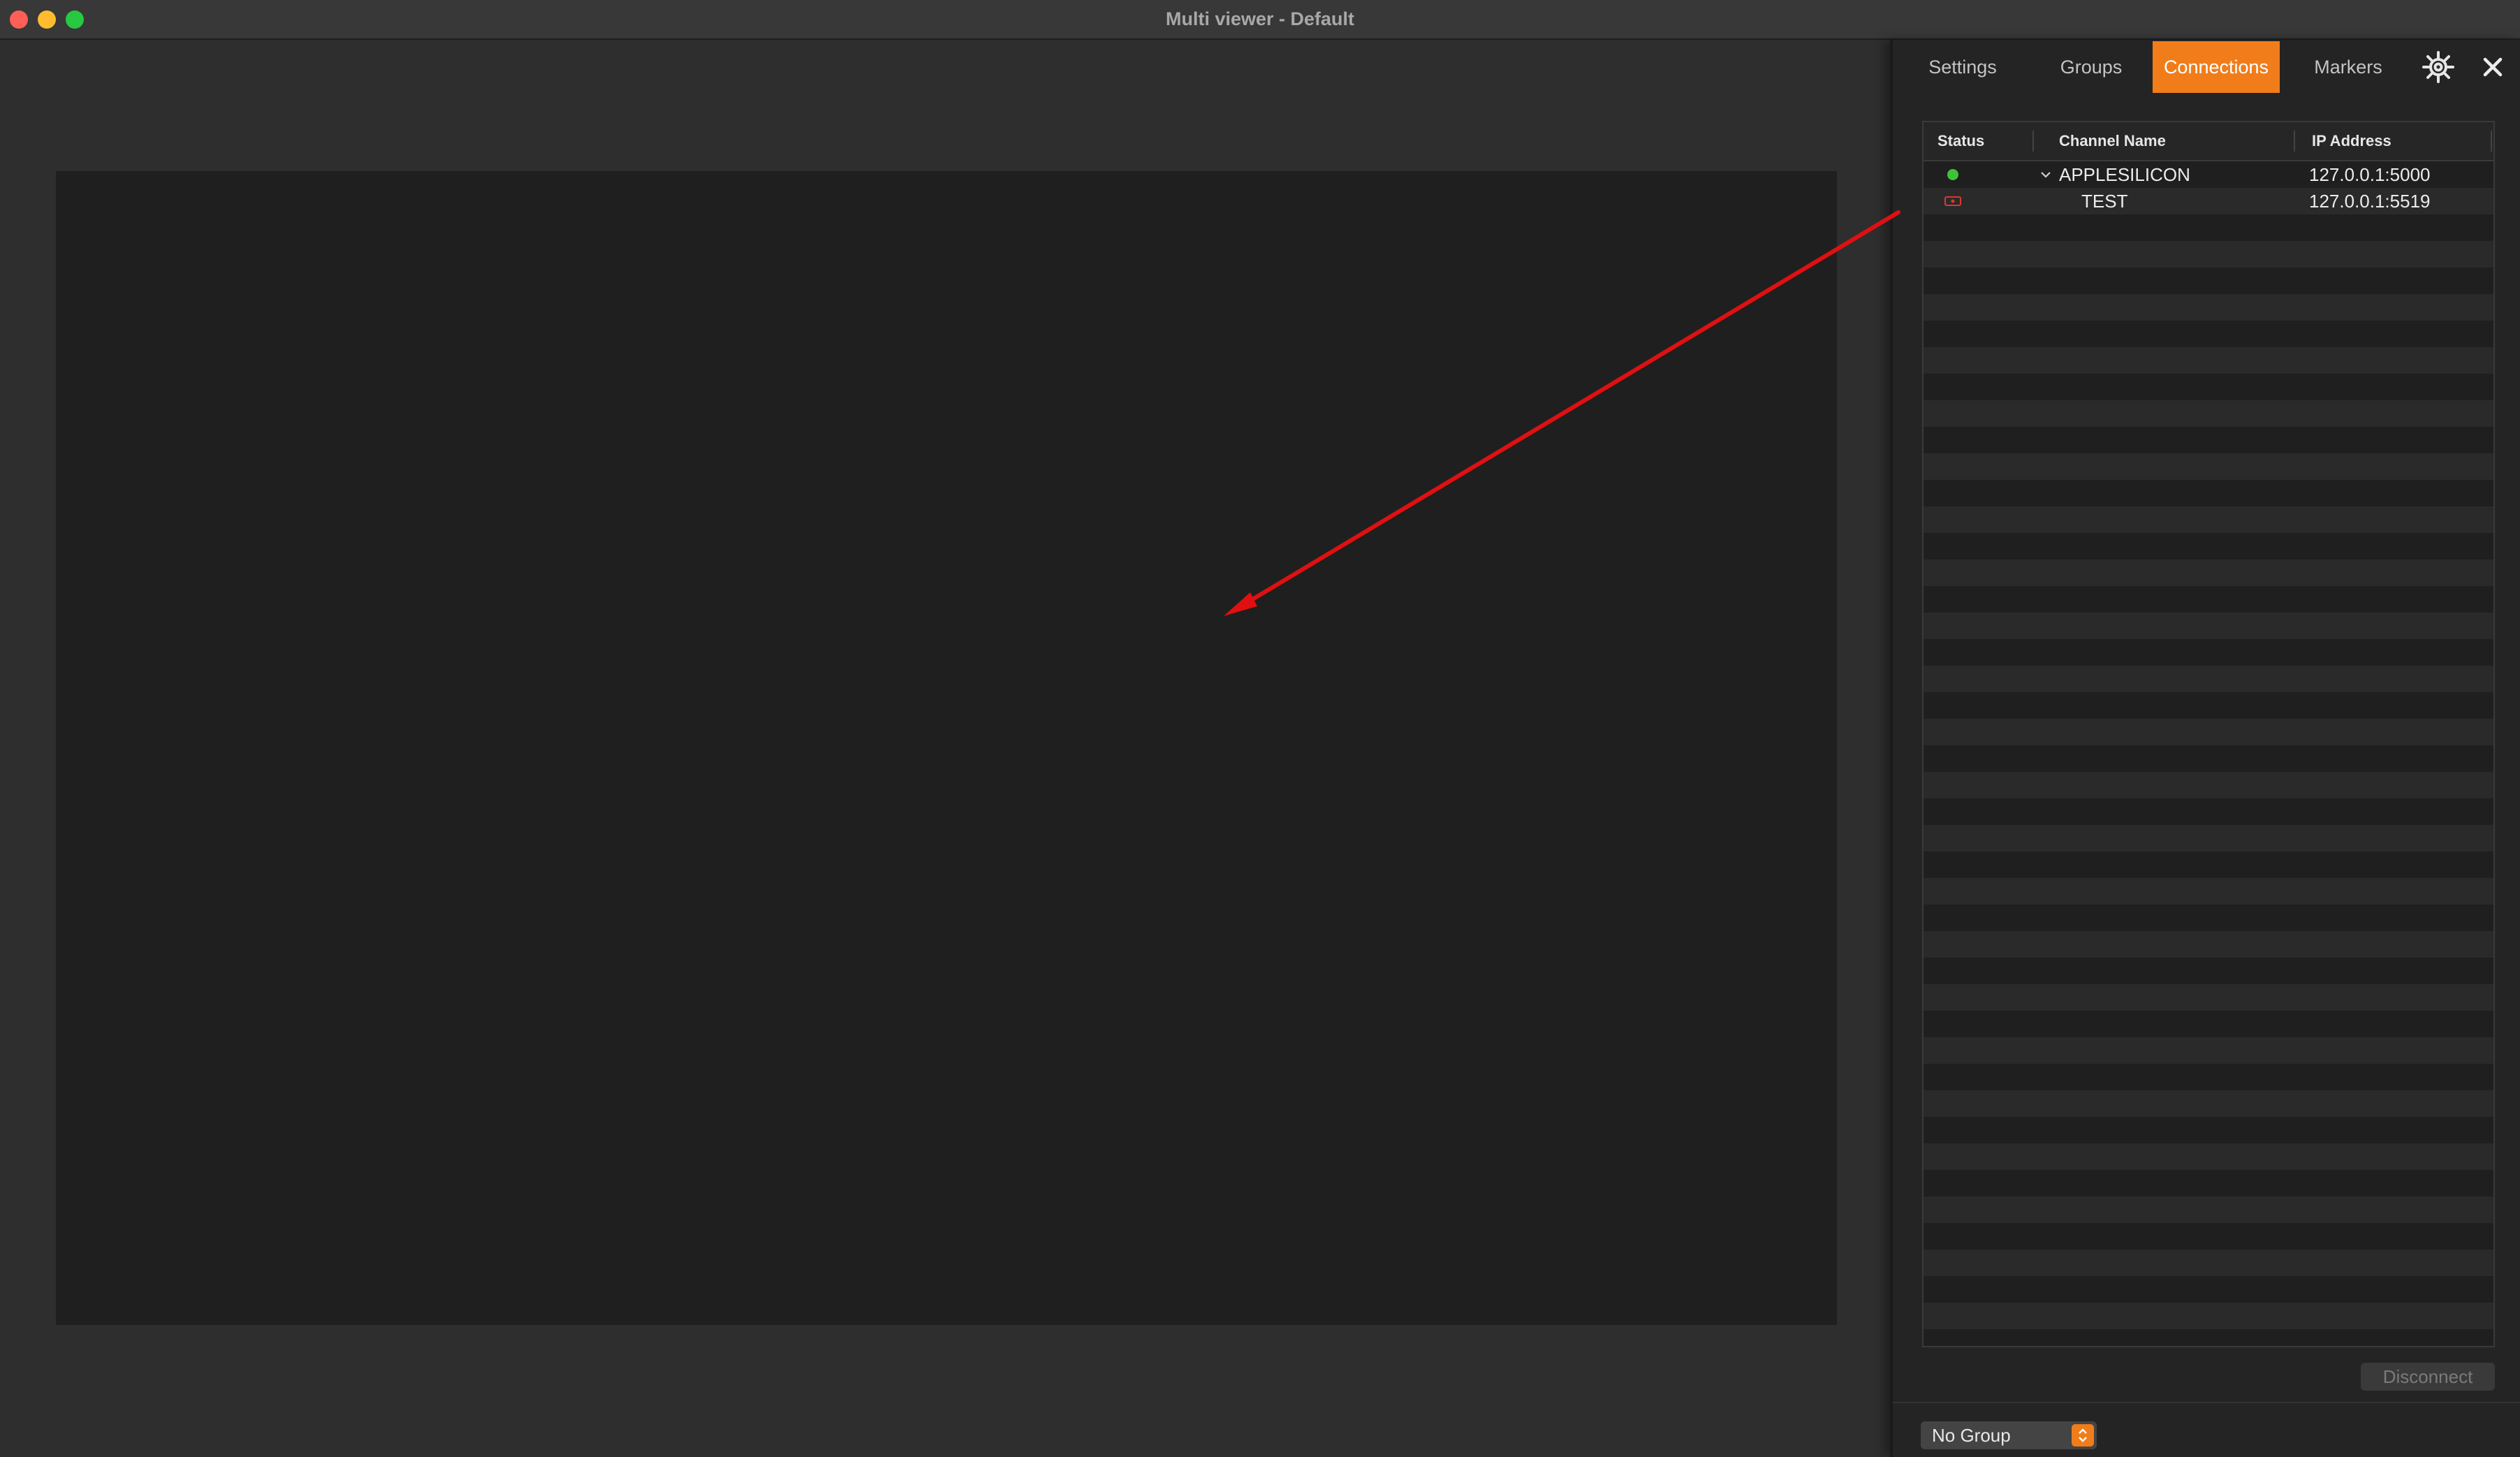 The width and height of the screenshot is (2520, 1457). Describe the element at coordinates (2124, 174) in the screenshot. I see `channel-name-cell: APPLESILICON` at that location.